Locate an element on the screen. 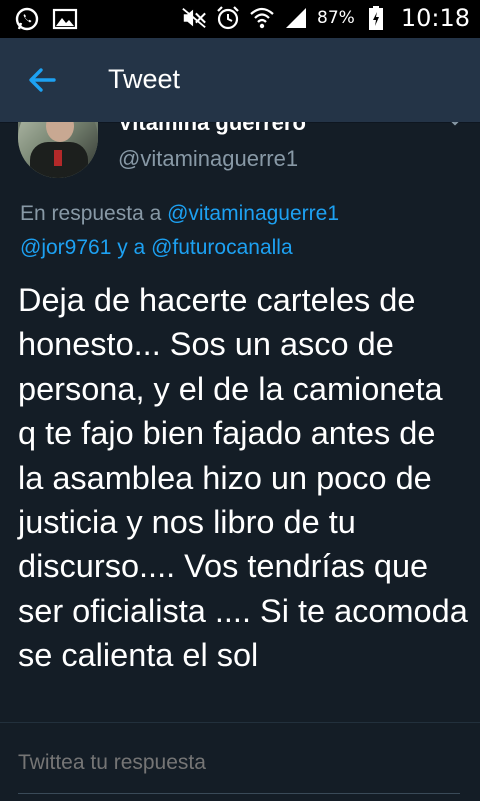 This screenshot has height=801, width=480. reply-bar is located at coordinates (240, 761).